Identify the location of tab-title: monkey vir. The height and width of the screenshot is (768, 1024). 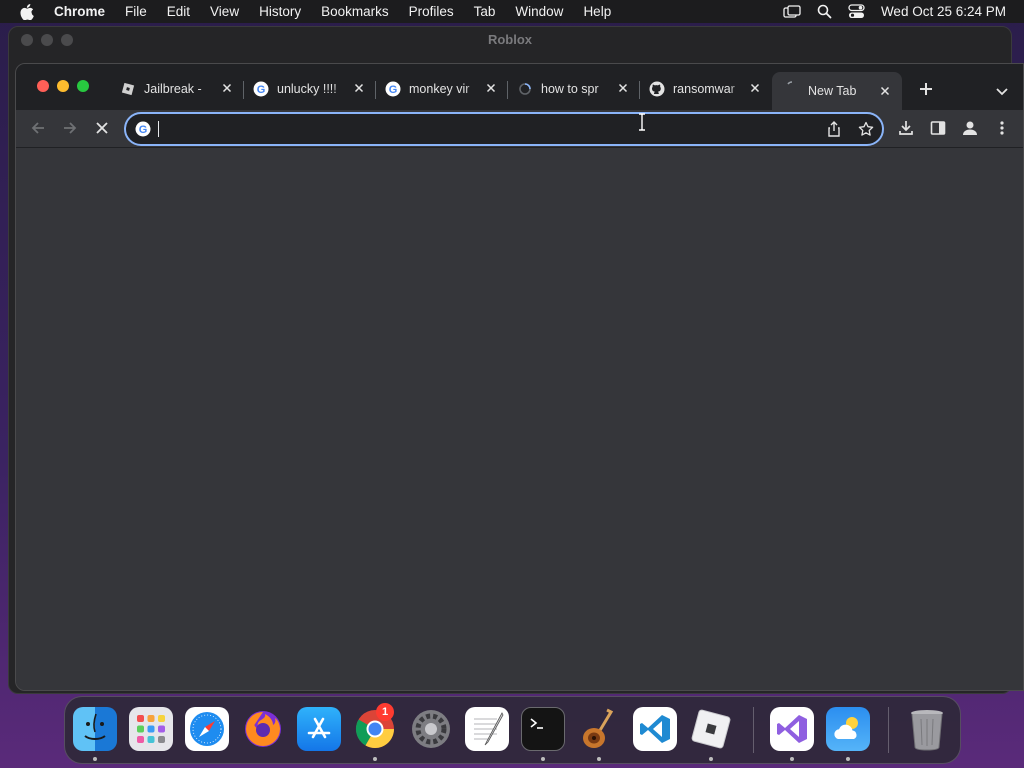
(439, 89).